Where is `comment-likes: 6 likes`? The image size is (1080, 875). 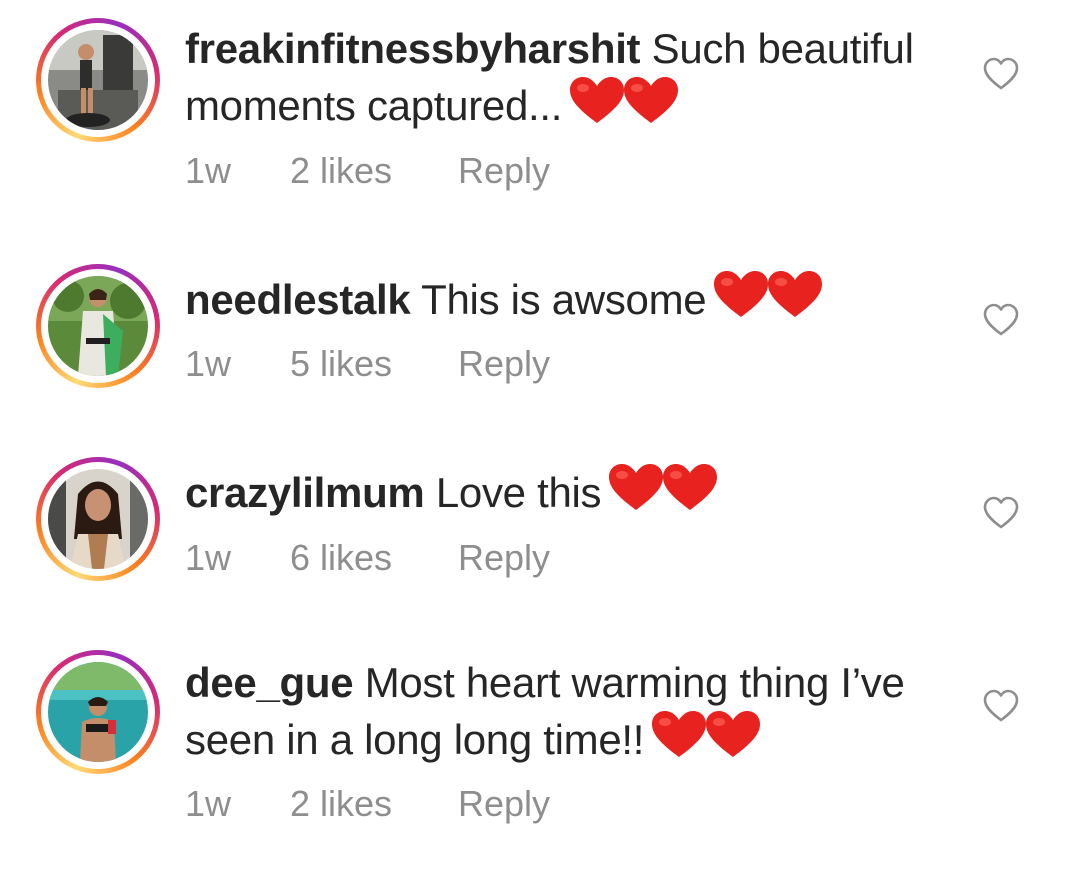
comment-likes: 6 likes is located at coordinates (374, 558).